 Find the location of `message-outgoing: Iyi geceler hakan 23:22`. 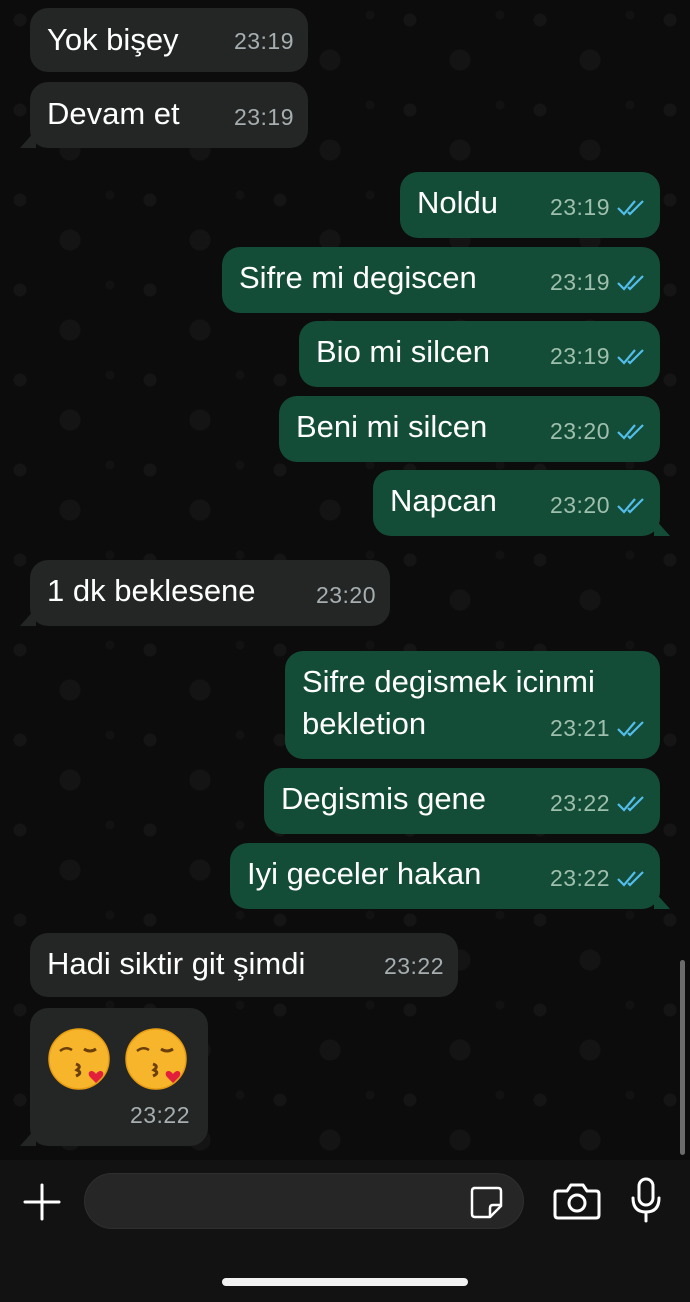

message-outgoing: Iyi geceler hakan 23:22 is located at coordinates (450, 876).